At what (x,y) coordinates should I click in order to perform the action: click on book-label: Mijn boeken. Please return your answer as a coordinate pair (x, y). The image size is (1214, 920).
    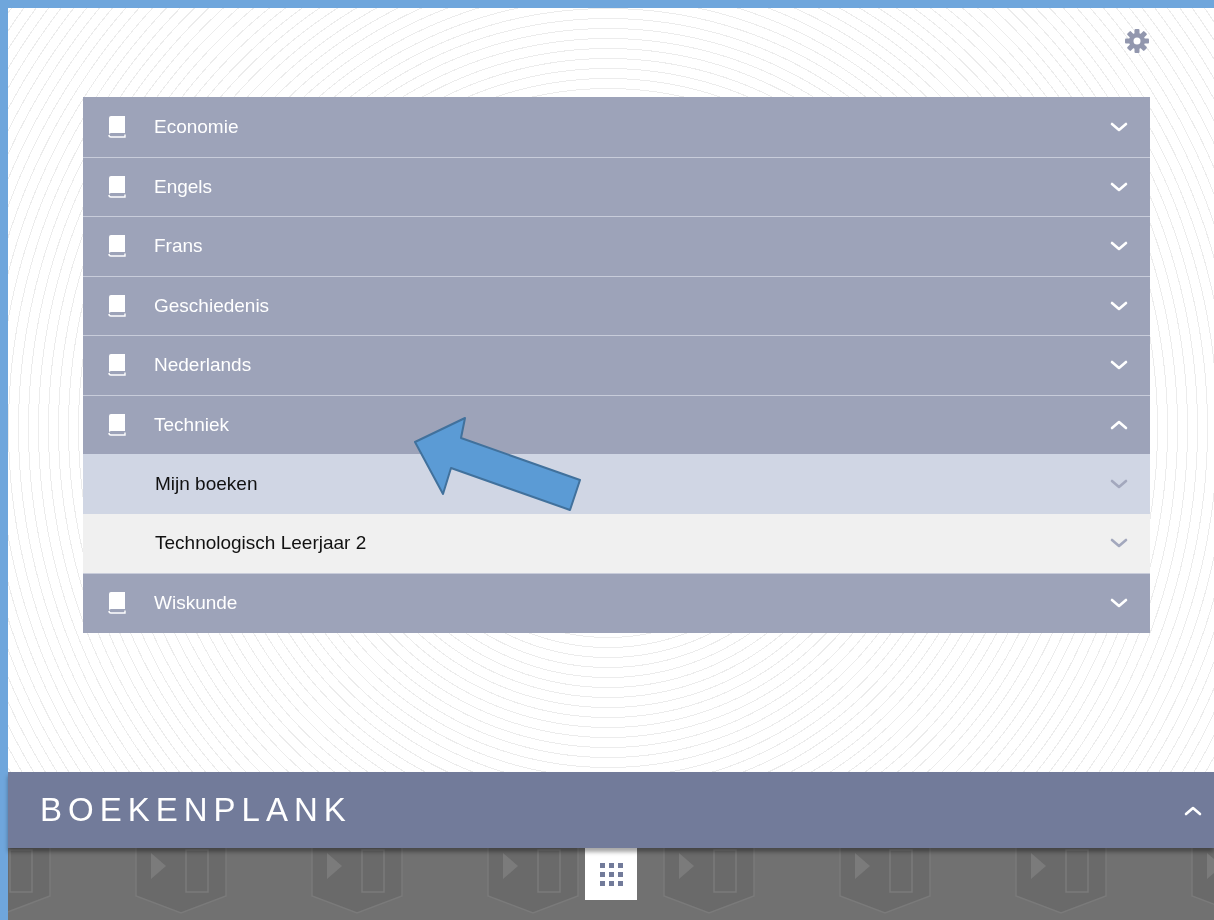
    Looking at the image, I should click on (207, 483).